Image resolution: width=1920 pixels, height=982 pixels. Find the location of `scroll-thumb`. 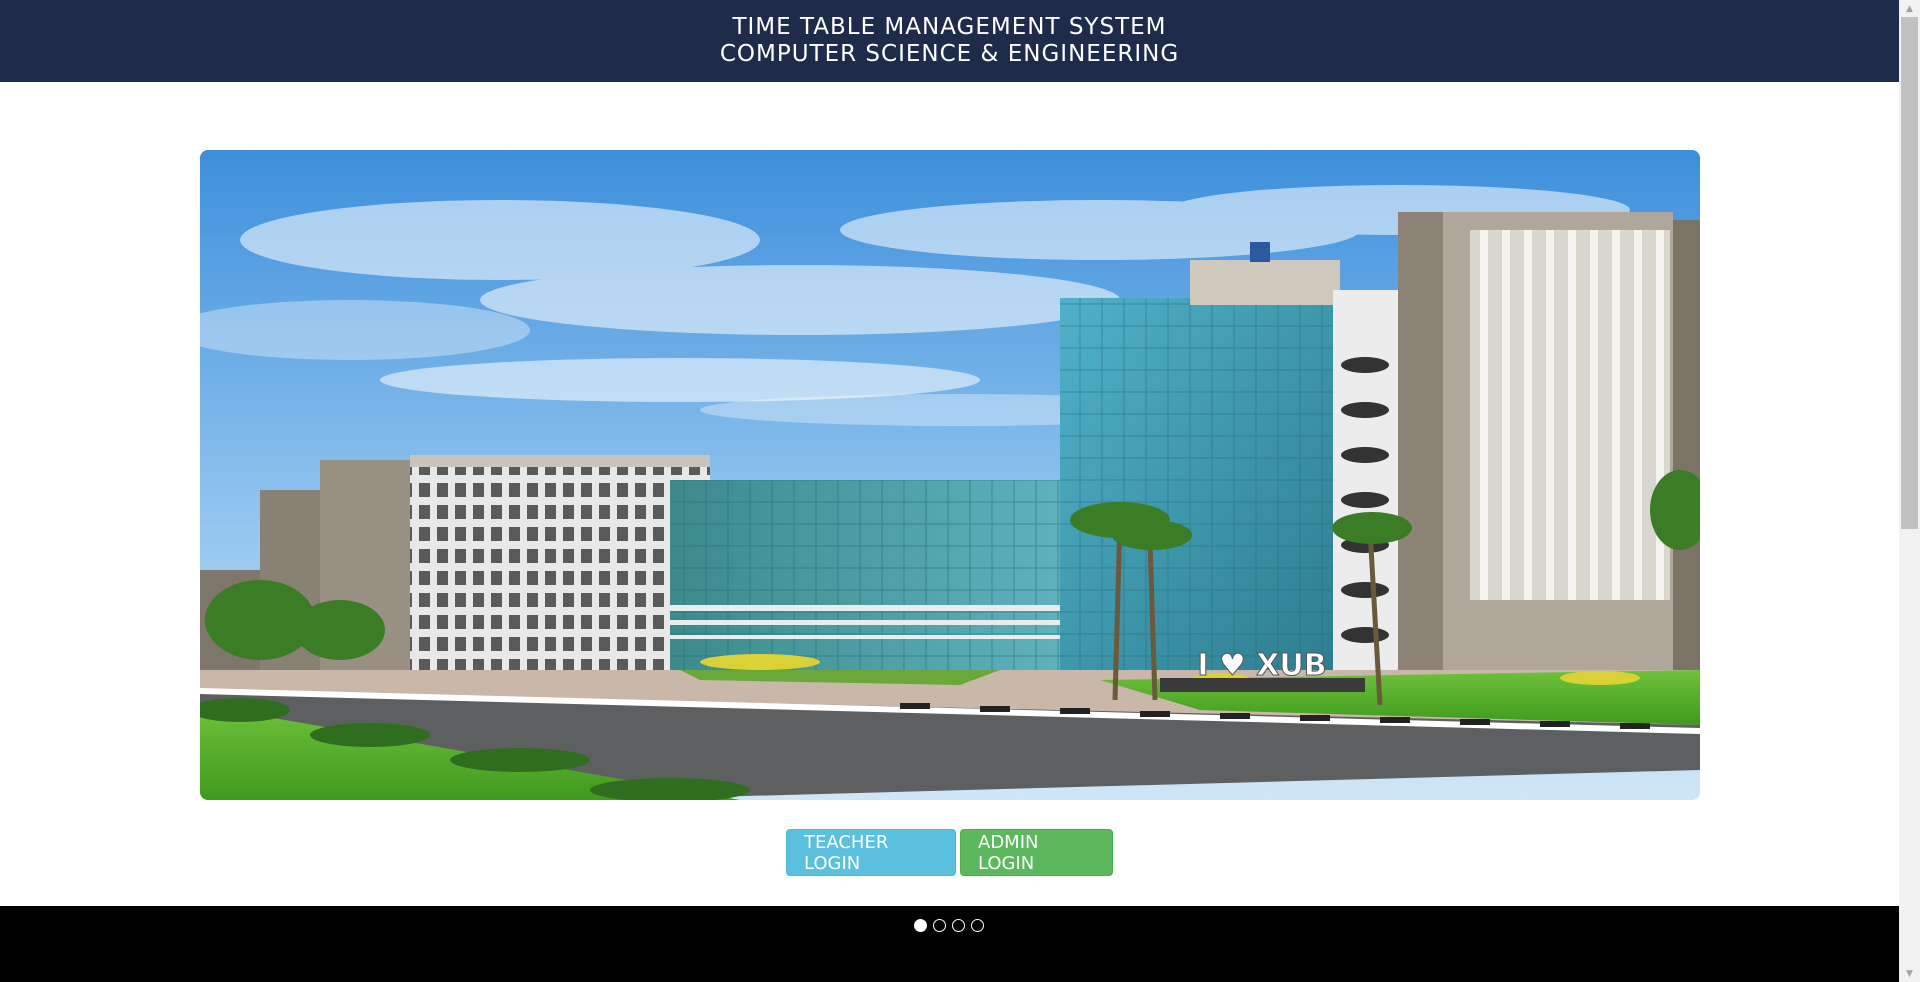

scroll-thumb is located at coordinates (1909, 273).